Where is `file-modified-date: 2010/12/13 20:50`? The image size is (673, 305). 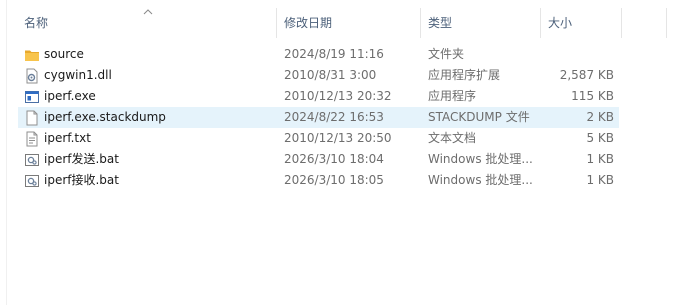
file-modified-date: 2010/12/13 20:50 is located at coordinates (338, 138).